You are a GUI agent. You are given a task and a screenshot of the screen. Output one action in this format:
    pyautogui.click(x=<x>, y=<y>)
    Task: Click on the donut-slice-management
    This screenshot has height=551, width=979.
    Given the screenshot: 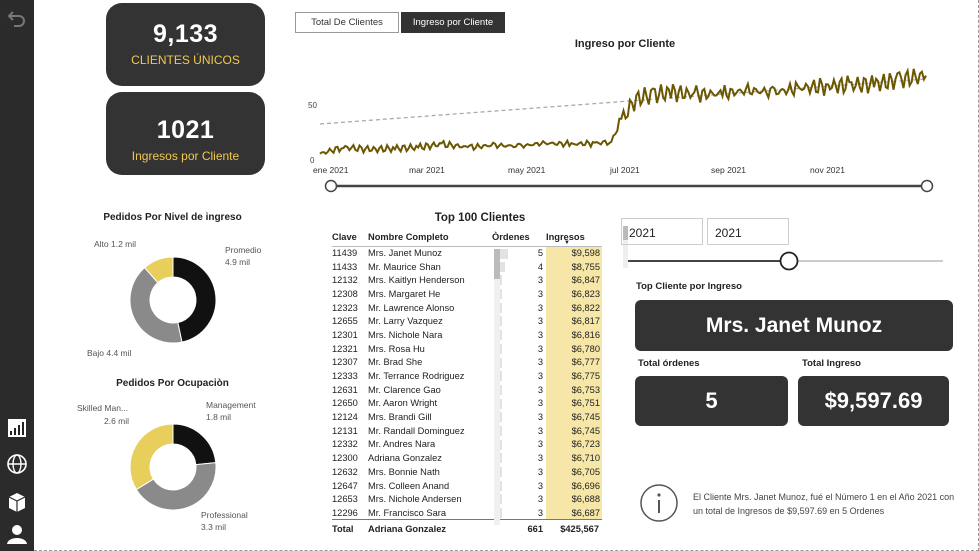 What is the action you would take?
    pyautogui.click(x=194, y=444)
    